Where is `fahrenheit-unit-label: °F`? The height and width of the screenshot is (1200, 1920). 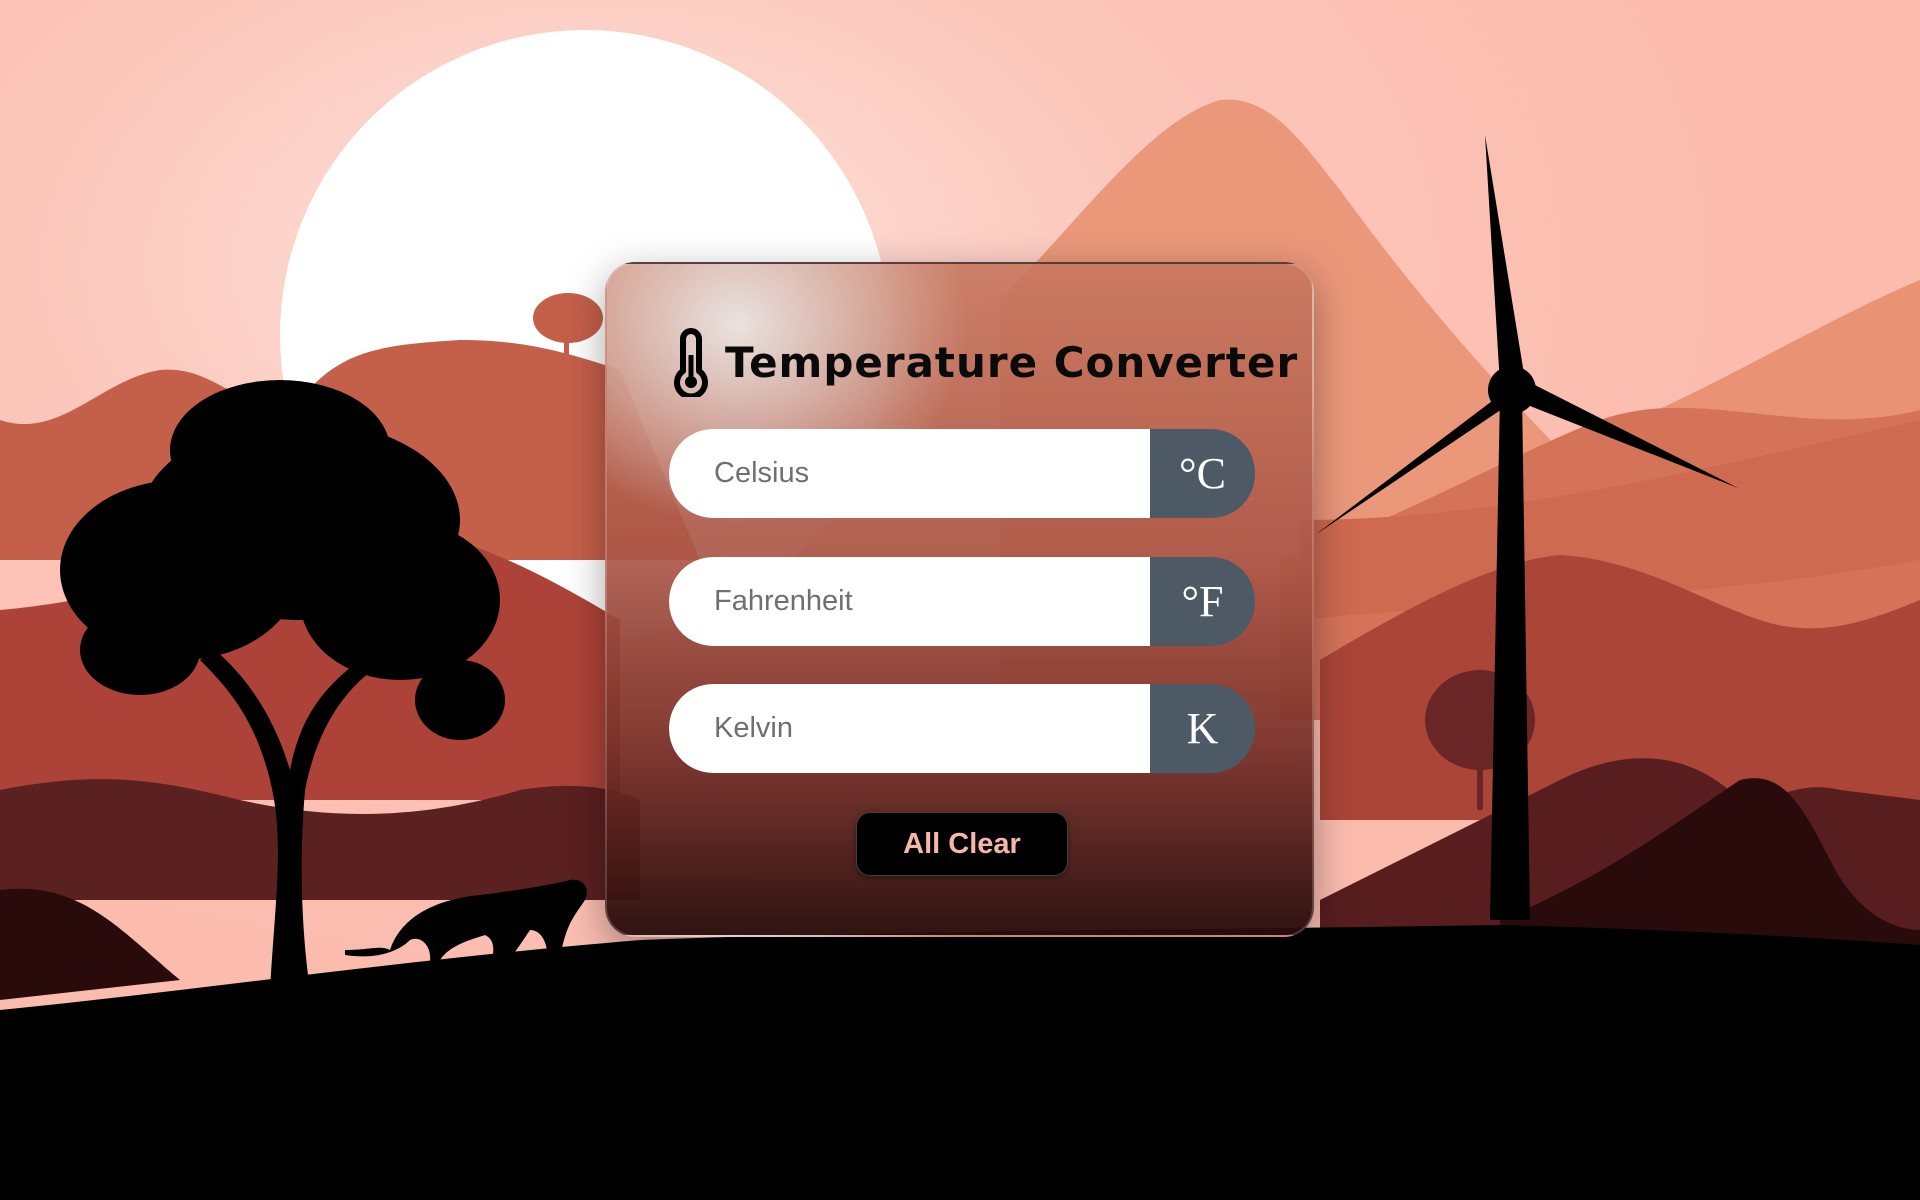 fahrenheit-unit-label: °F is located at coordinates (1202, 601).